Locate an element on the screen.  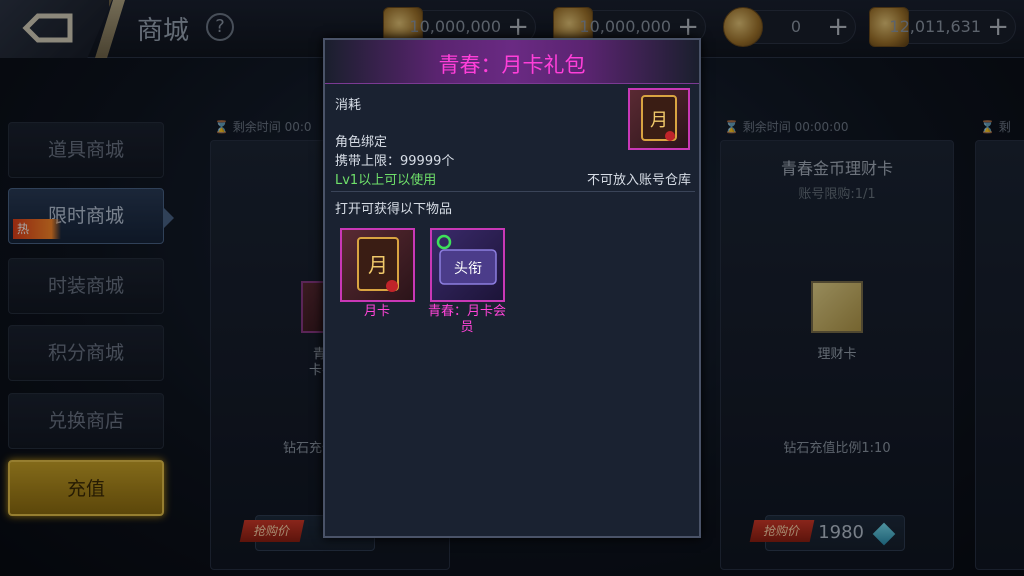
reward-name: 青春：月卡会员 is located at coordinates (466, 319).